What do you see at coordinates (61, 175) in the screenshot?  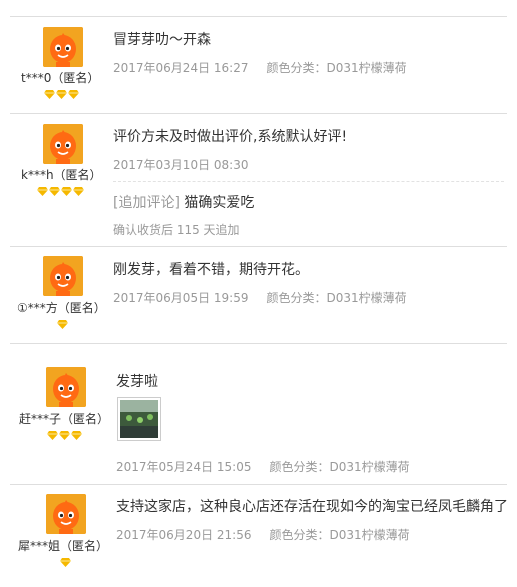 I see `reviewer-name: k***h（匿名）` at bounding box center [61, 175].